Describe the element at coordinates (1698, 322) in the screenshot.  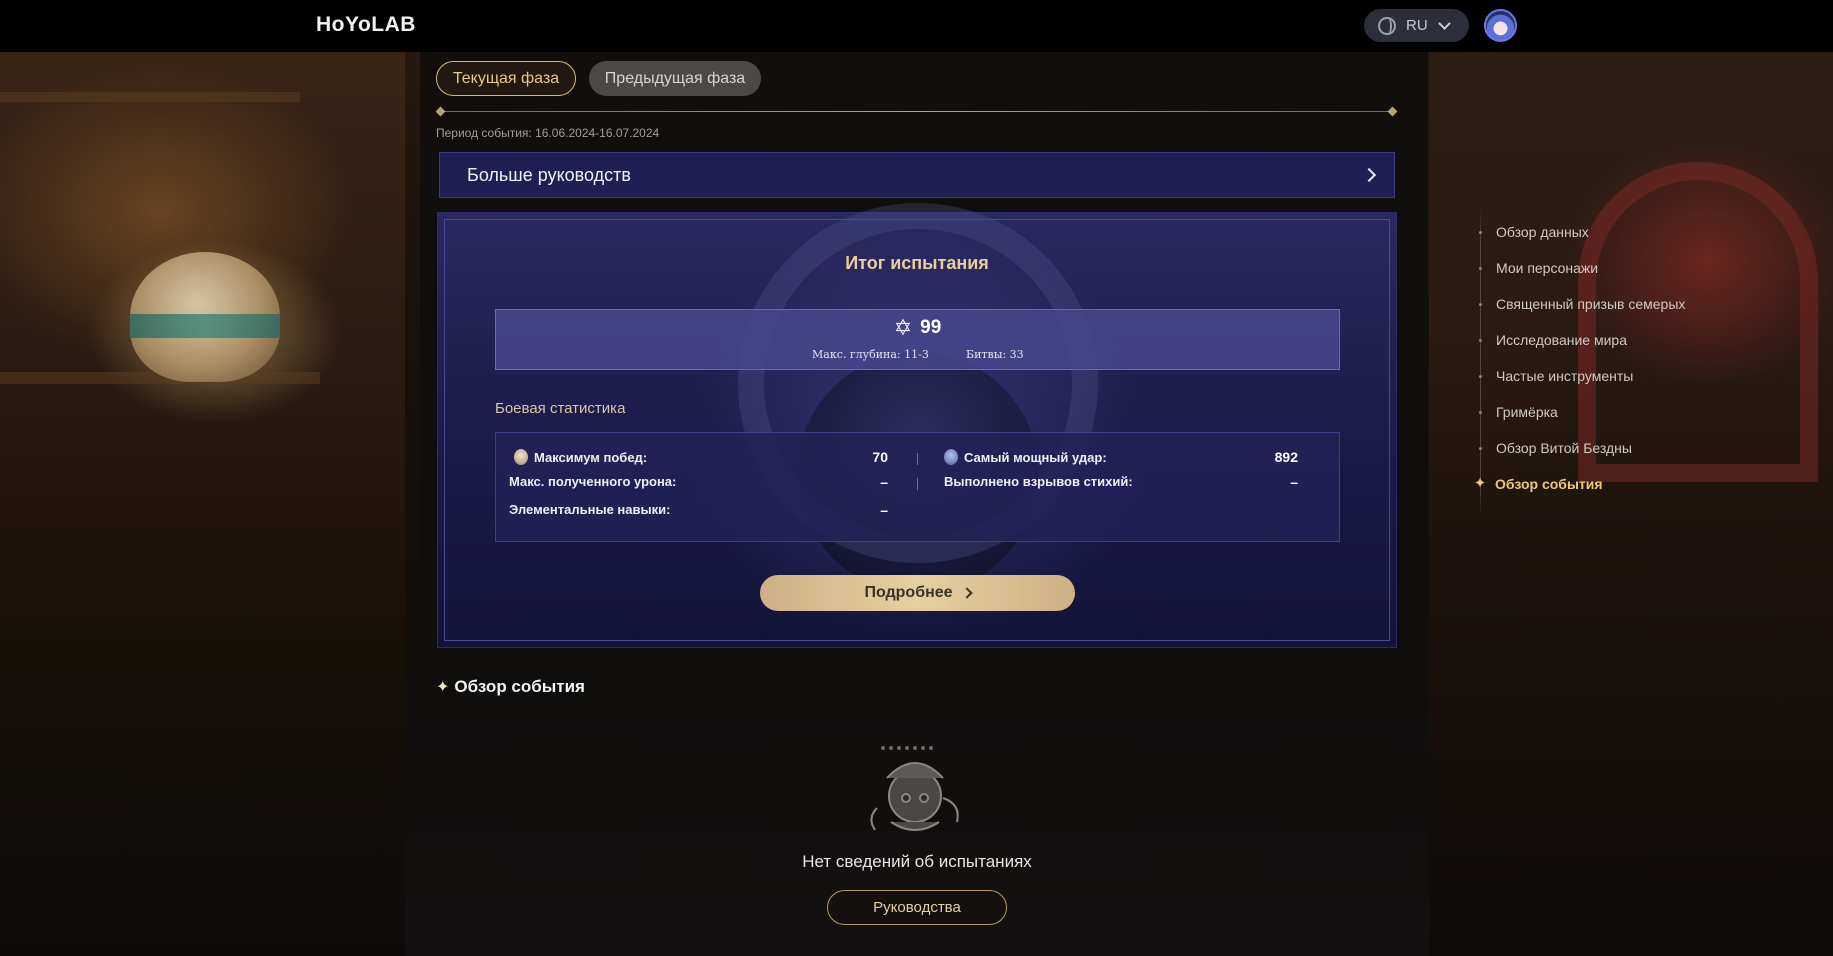
I see `arch-illustration` at that location.